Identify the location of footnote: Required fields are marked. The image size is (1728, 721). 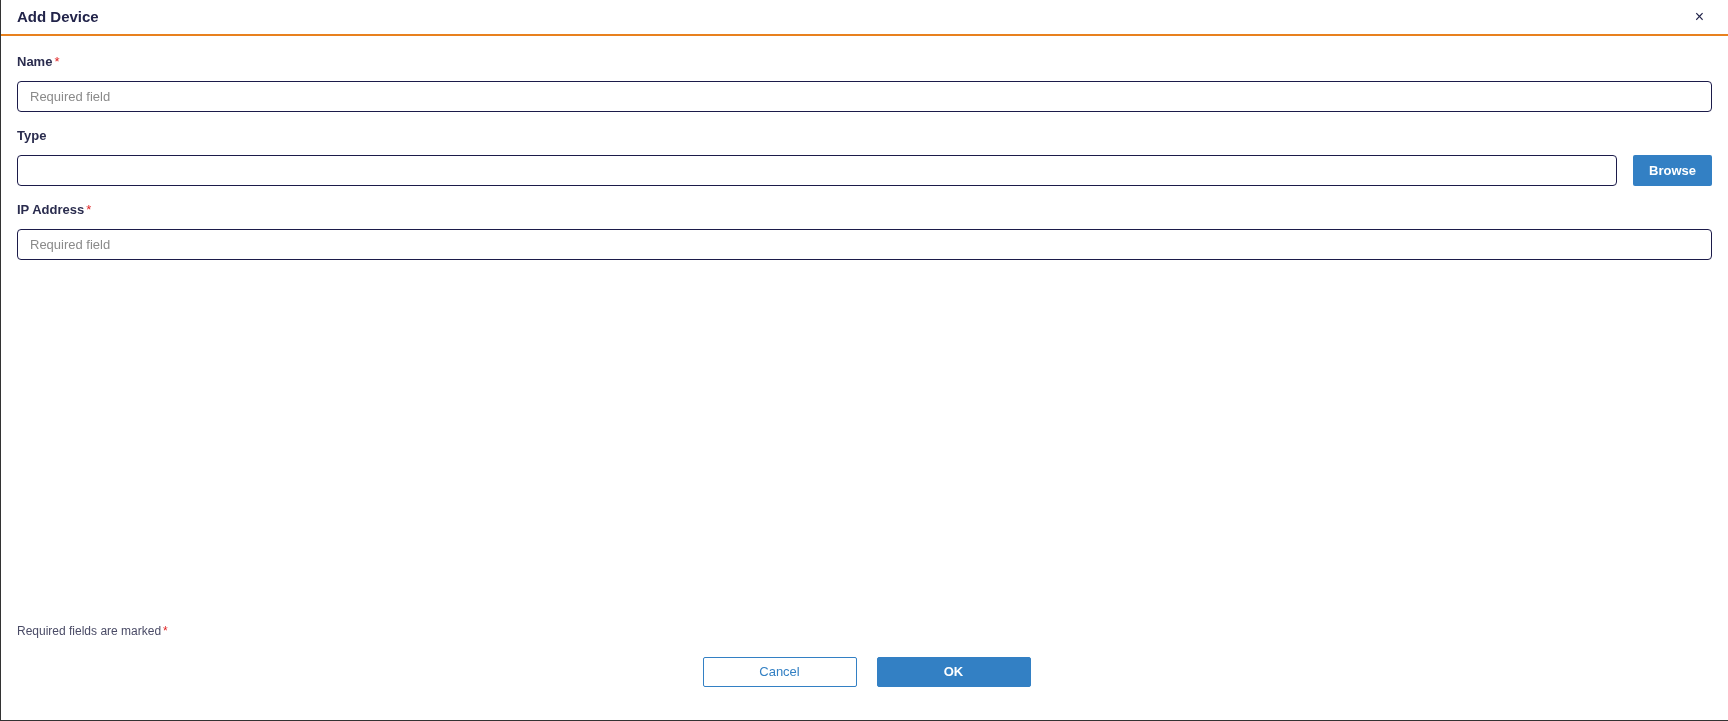
(89, 631).